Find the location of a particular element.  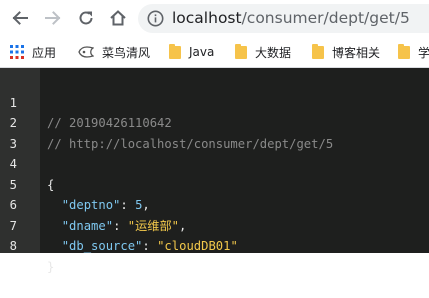

apps-grid-icon is located at coordinates (17, 52).